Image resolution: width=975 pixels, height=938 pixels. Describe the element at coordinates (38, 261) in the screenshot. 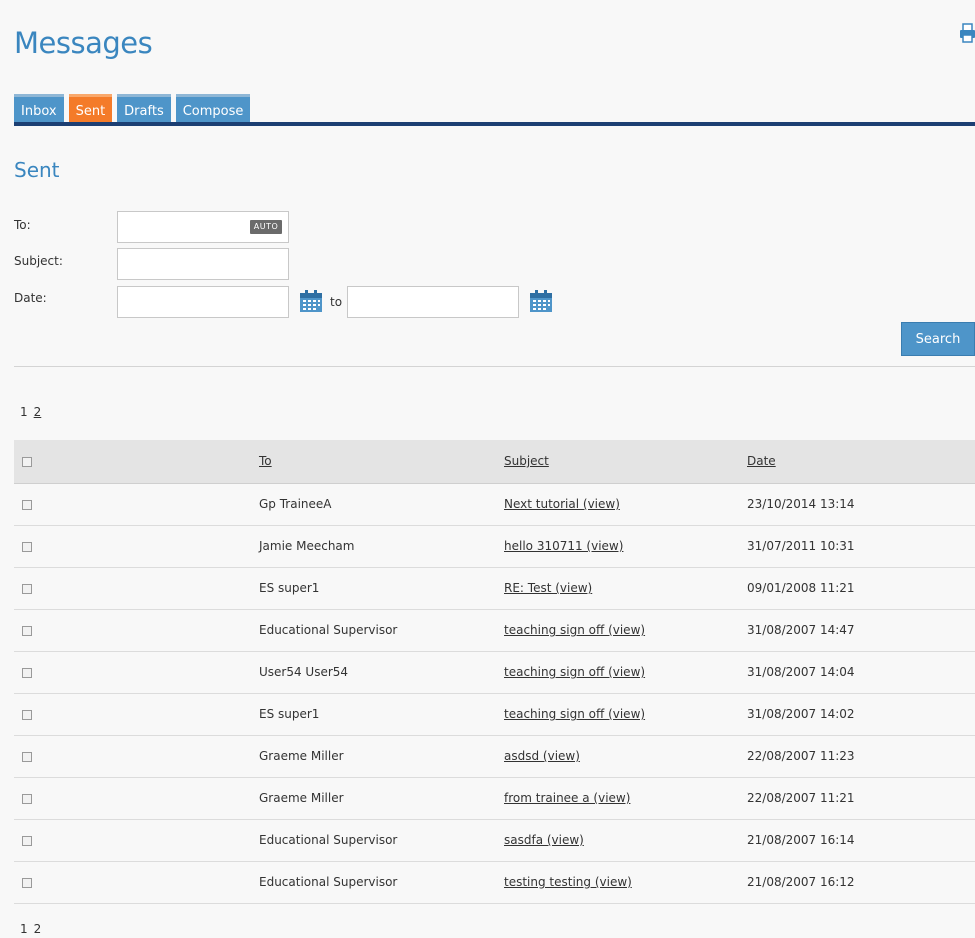

I see `subject-label: Subject:` at that location.